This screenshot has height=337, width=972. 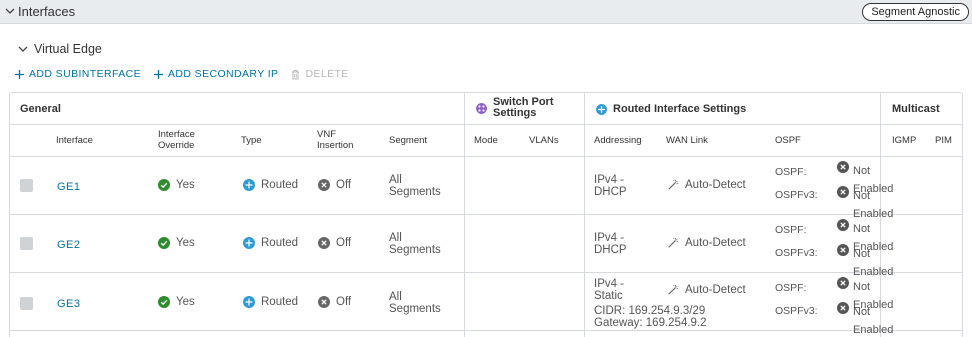 What do you see at coordinates (415, 250) in the screenshot?
I see `segment-line2: Segments` at bounding box center [415, 250].